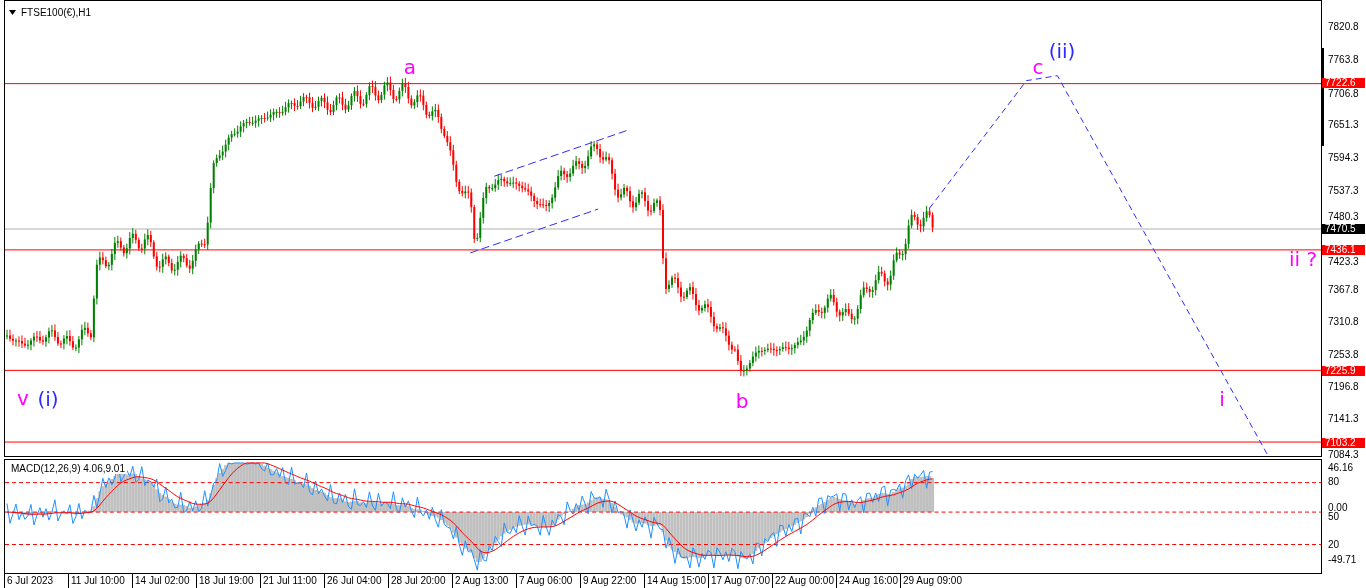 The height and width of the screenshot is (588, 1366). I want to click on wave-label: (ii), so click(1062, 51).